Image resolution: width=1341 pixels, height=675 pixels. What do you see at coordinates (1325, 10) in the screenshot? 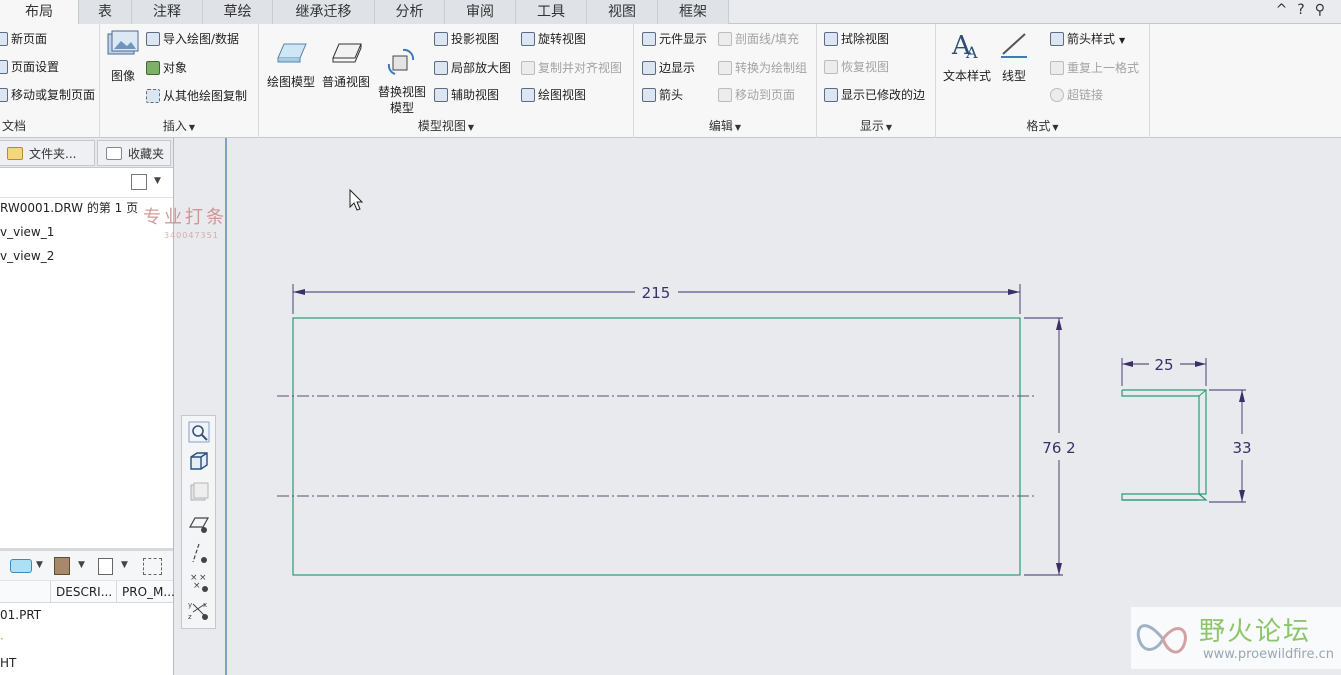
I see `search-icon: ⚲` at bounding box center [1325, 10].